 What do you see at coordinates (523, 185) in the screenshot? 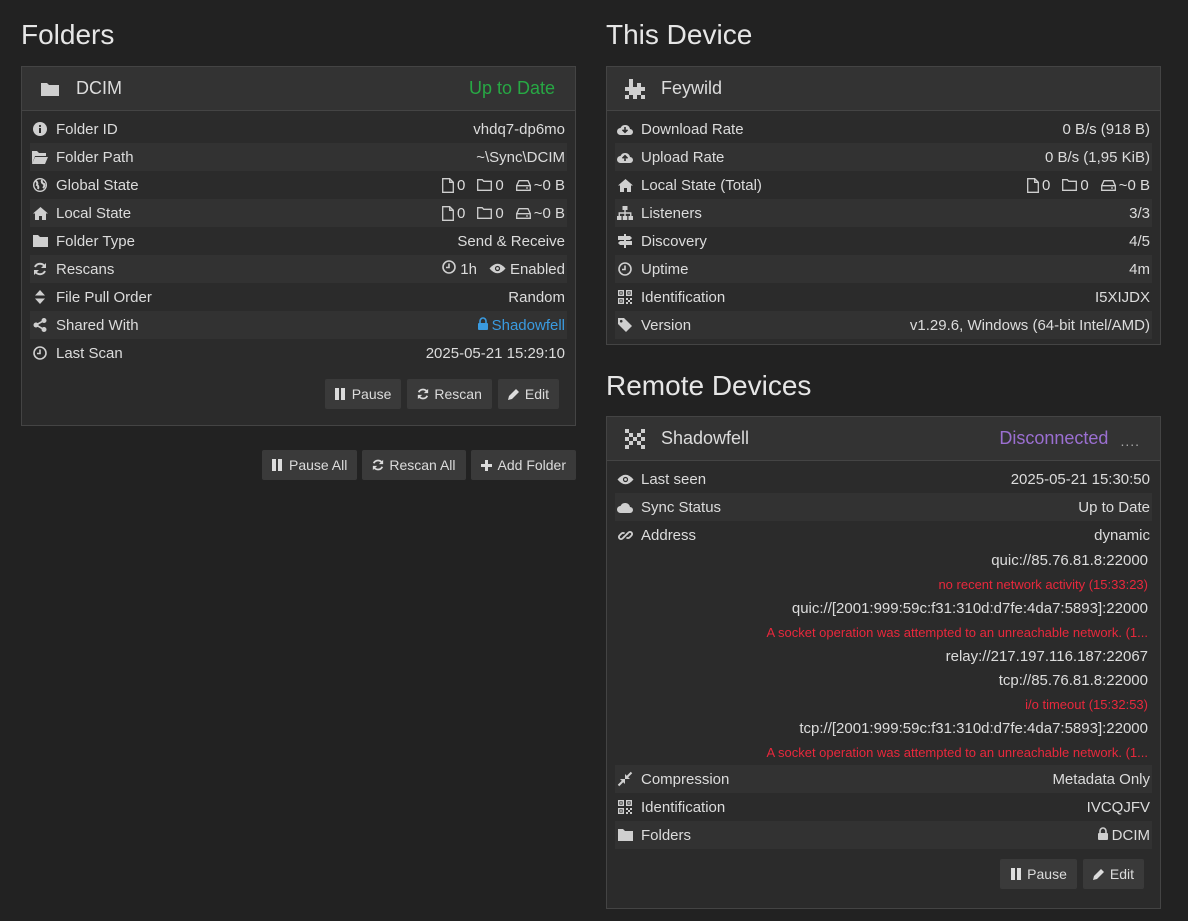
I see `hdd-icon` at bounding box center [523, 185].